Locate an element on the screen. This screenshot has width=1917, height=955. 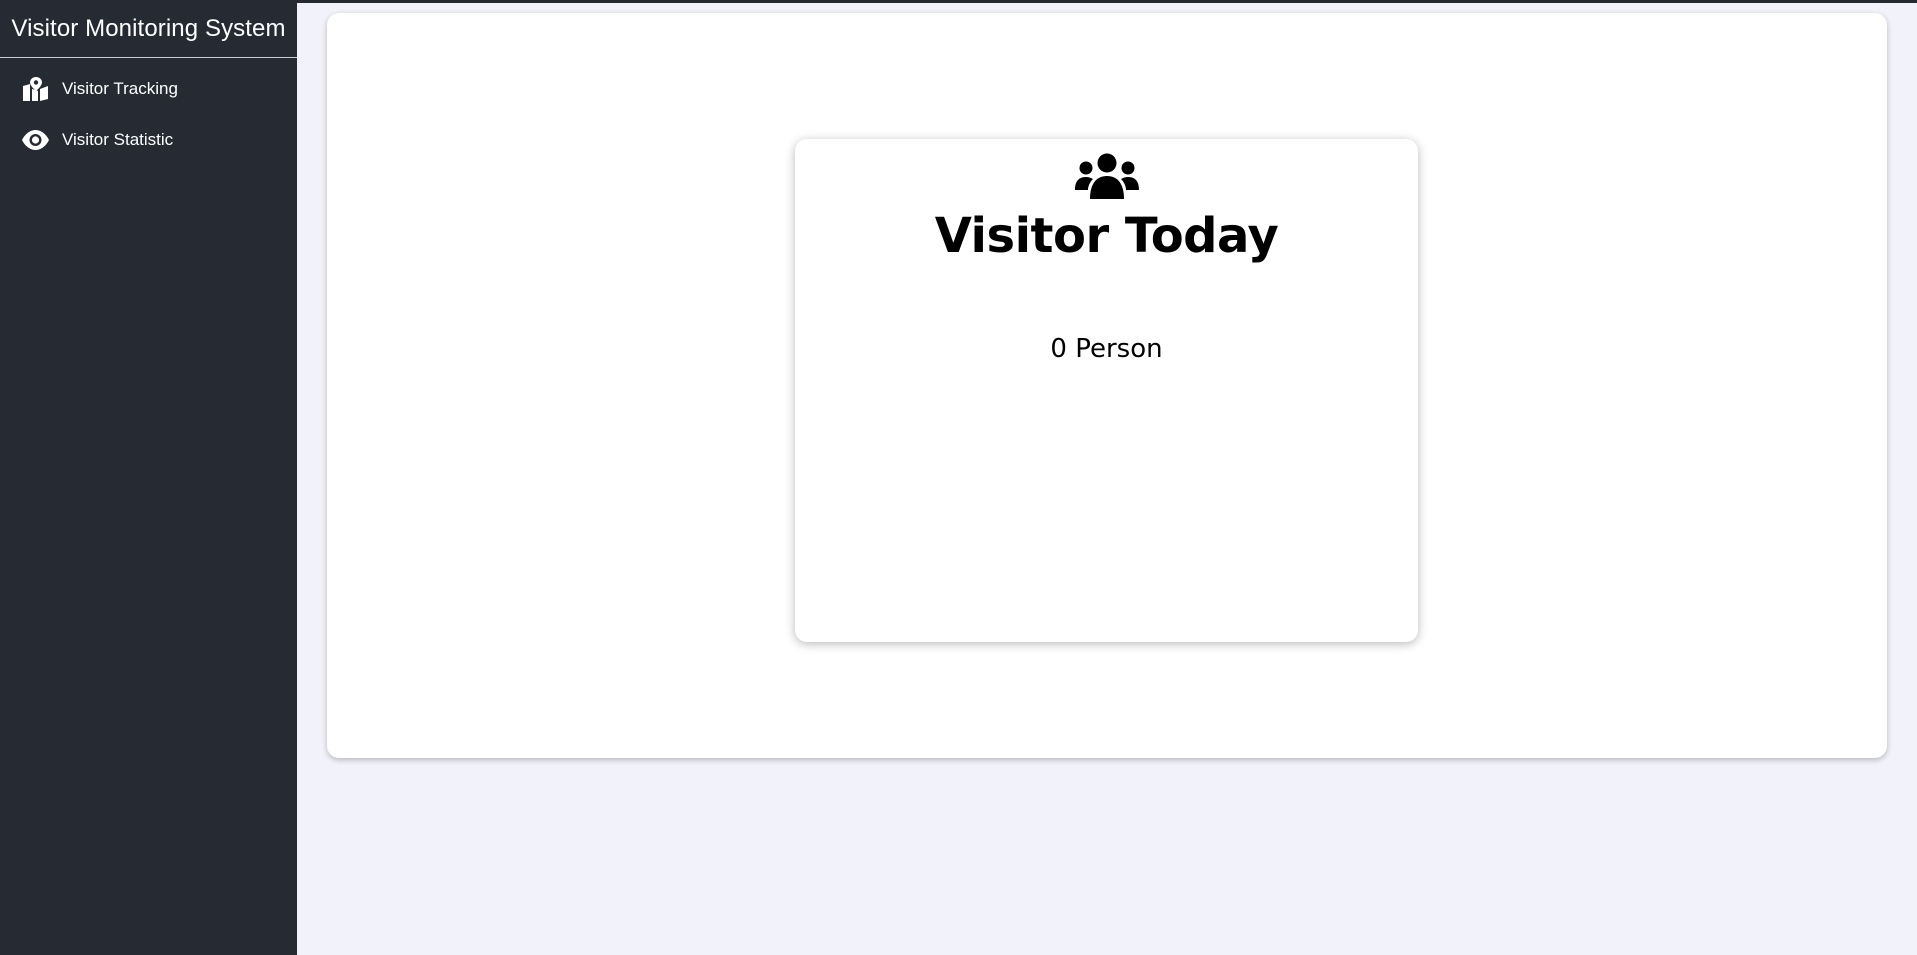
sidebar-item-label: Visitor Statistic is located at coordinates (118, 139).